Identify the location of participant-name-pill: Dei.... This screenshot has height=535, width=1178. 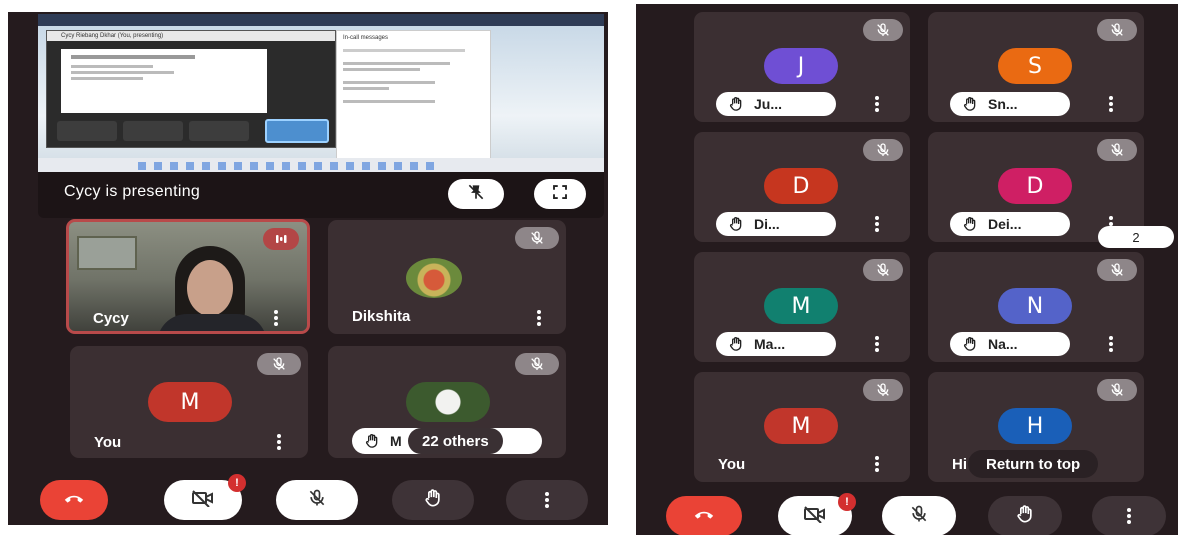
(1010, 224).